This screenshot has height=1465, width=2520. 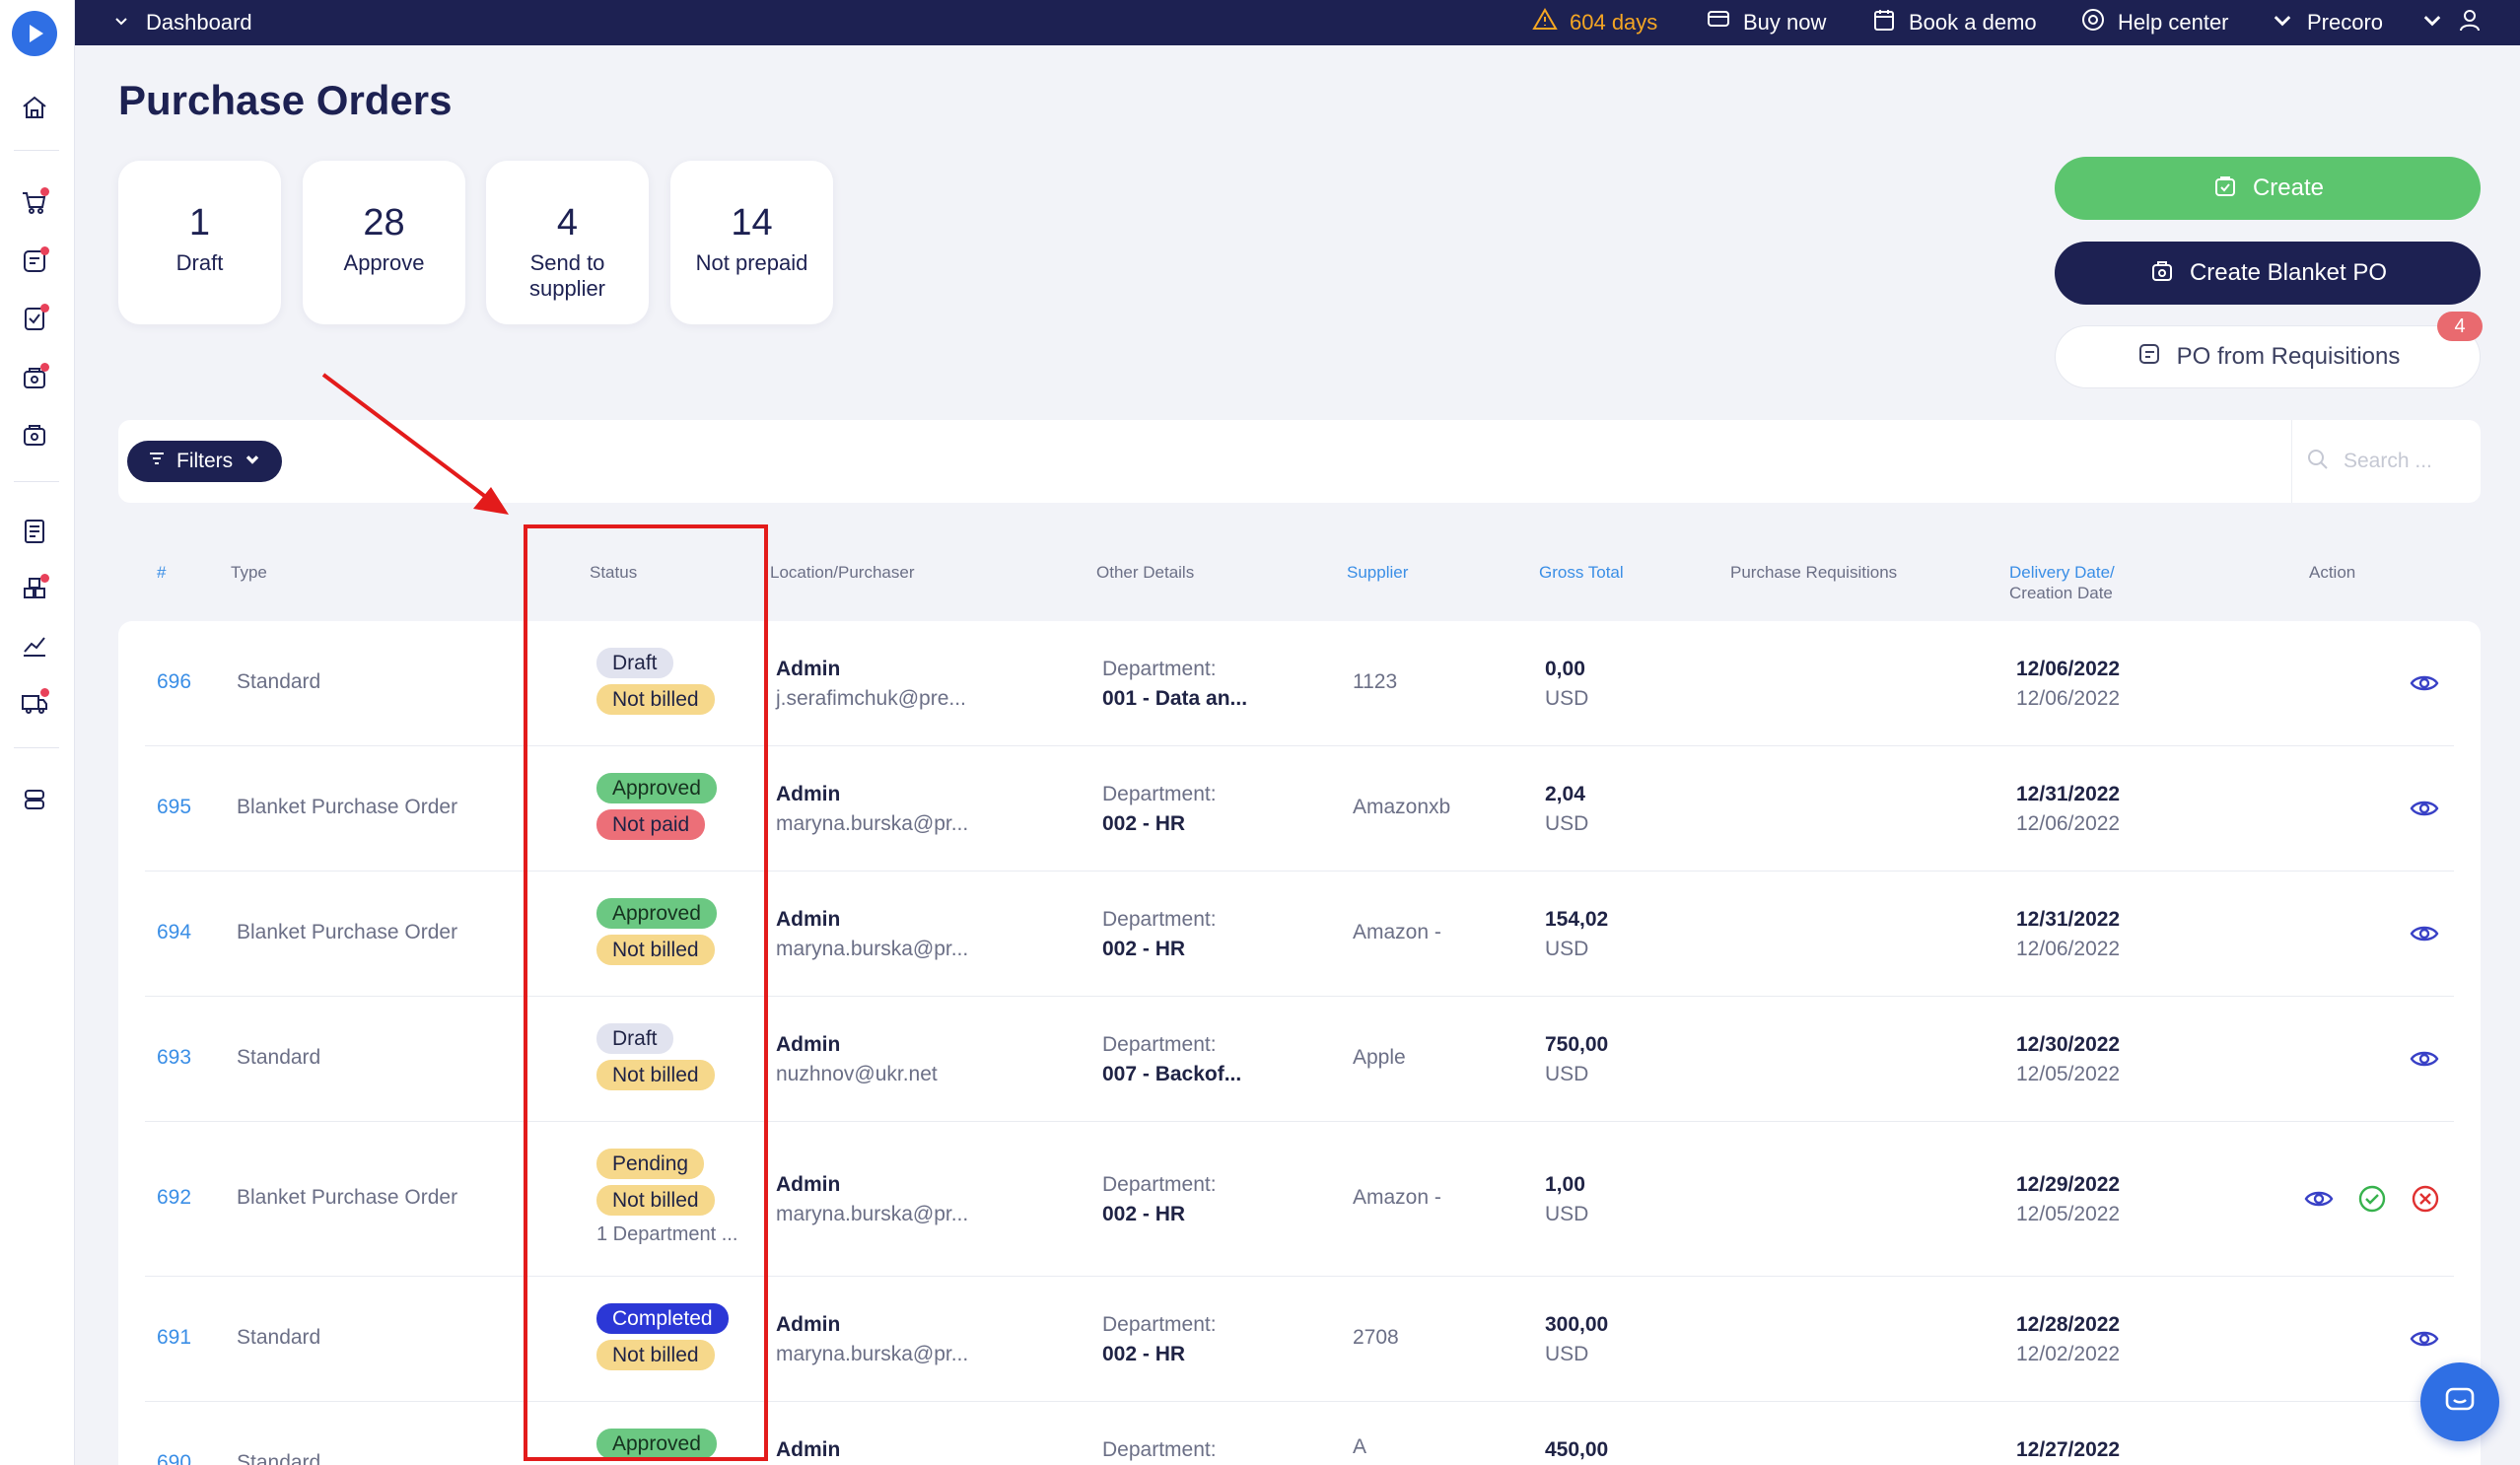 What do you see at coordinates (34, 646) in the screenshot?
I see `analytics-icon` at bounding box center [34, 646].